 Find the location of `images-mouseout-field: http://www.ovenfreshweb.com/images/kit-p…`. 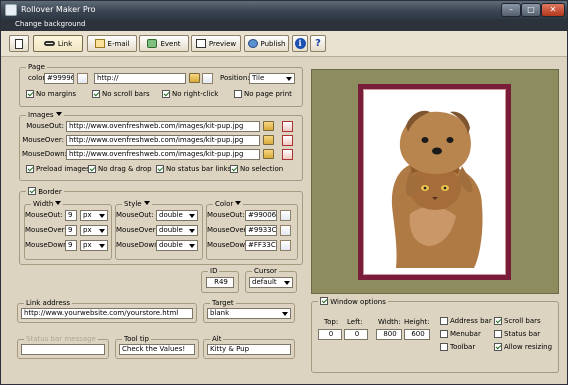

images-mouseout-field: http://www.ovenfreshweb.com/images/kit-p… is located at coordinates (163, 126).